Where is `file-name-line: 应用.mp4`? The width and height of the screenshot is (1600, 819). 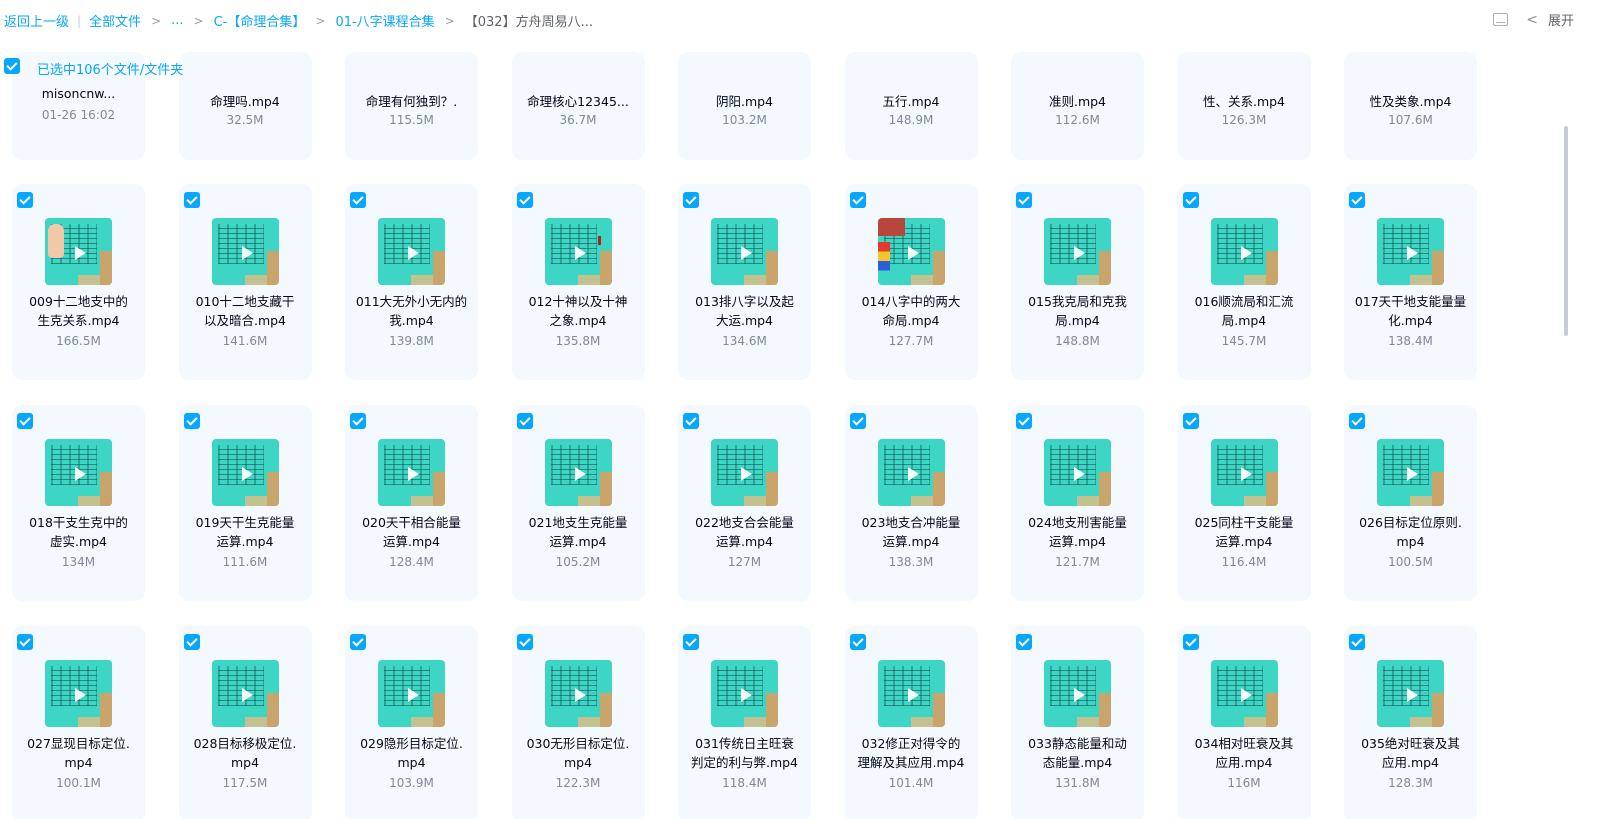
file-name-line: 应用.mp4 is located at coordinates (1410, 762).